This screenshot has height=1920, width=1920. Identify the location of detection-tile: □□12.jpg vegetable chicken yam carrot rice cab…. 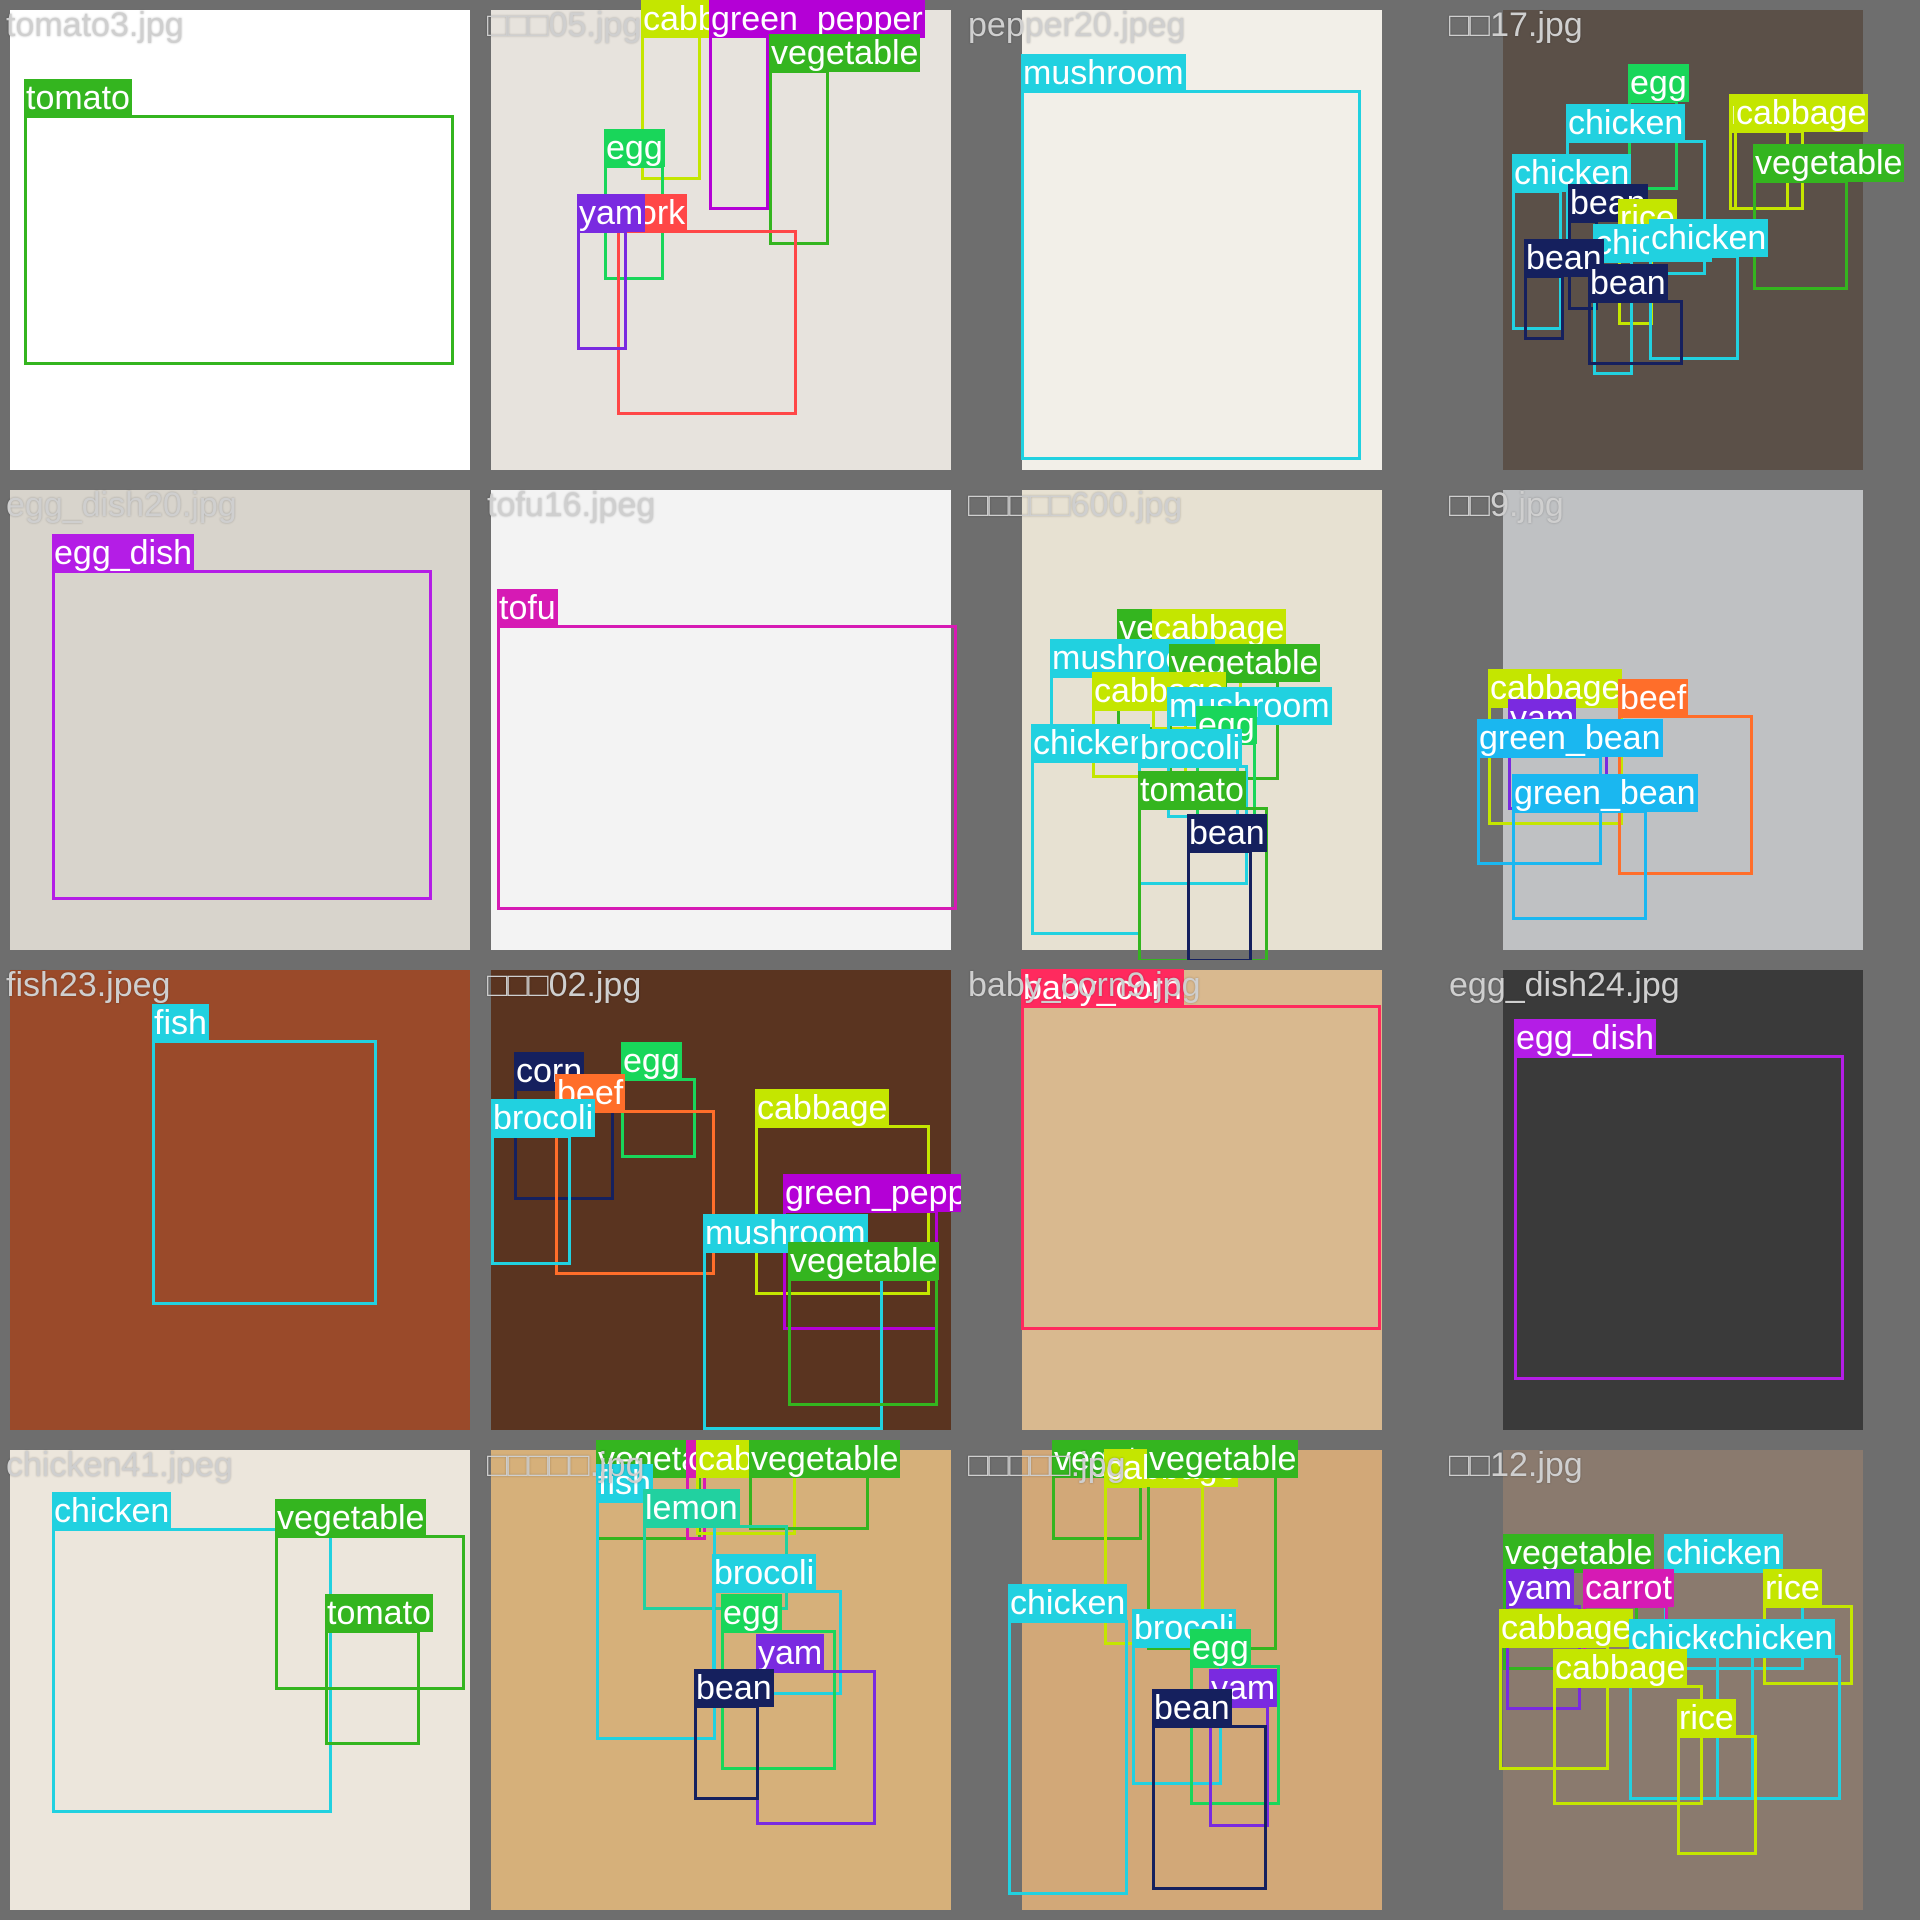
(1681, 1680).